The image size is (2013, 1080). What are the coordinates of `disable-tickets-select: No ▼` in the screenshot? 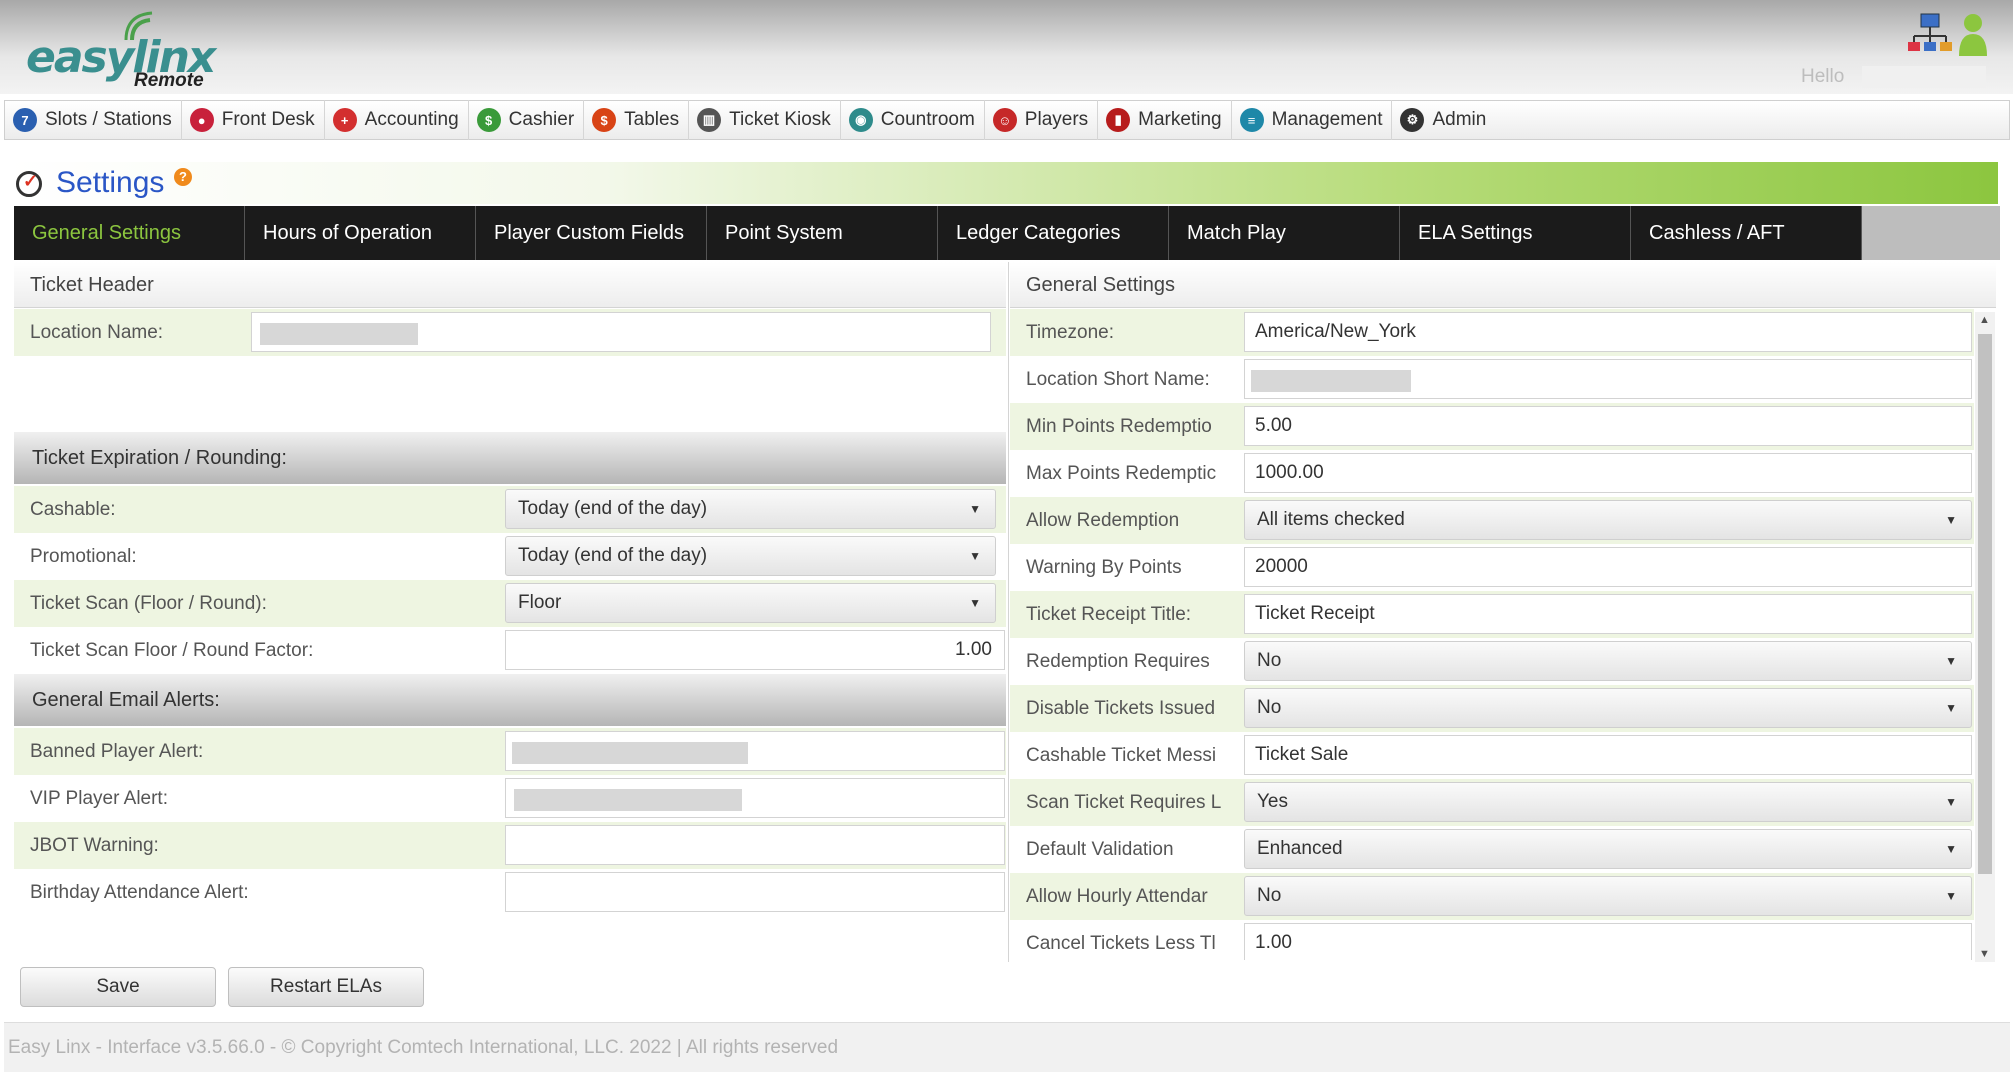 It's located at (1608, 708).